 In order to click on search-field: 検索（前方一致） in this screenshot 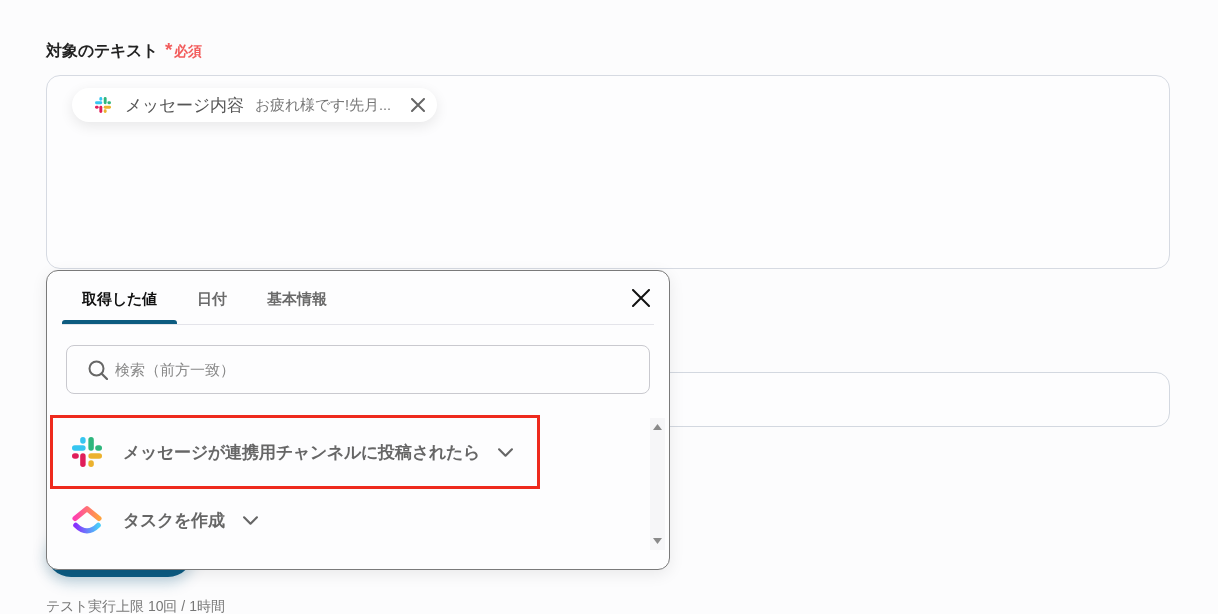, I will do `click(358, 369)`.